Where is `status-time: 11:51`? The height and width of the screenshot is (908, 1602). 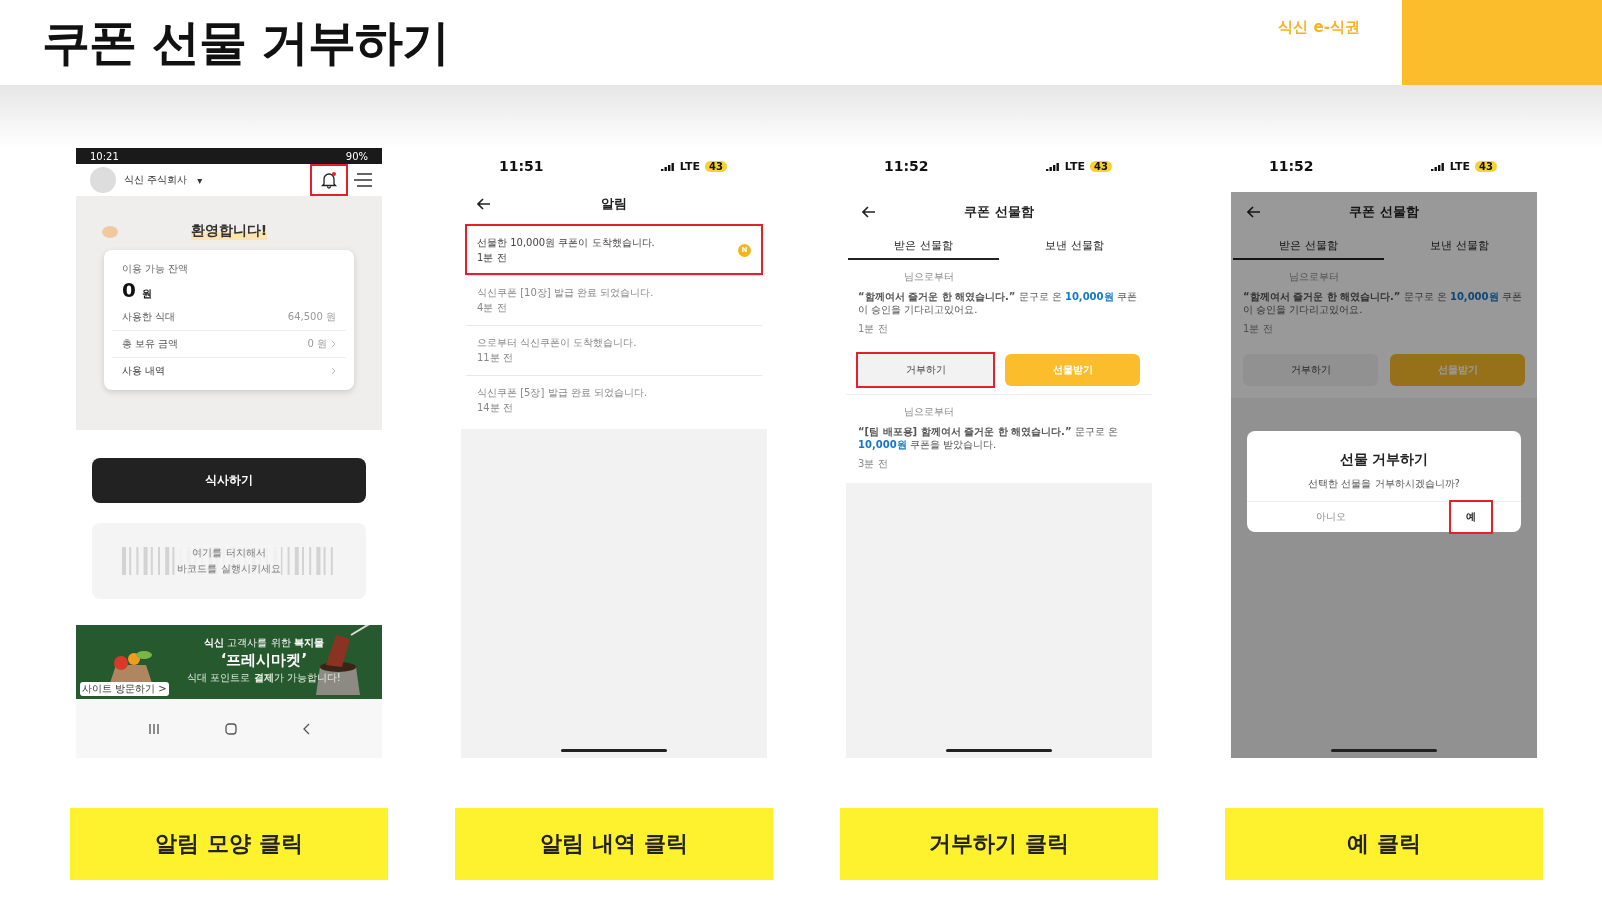
status-time: 11:51 is located at coordinates (521, 166).